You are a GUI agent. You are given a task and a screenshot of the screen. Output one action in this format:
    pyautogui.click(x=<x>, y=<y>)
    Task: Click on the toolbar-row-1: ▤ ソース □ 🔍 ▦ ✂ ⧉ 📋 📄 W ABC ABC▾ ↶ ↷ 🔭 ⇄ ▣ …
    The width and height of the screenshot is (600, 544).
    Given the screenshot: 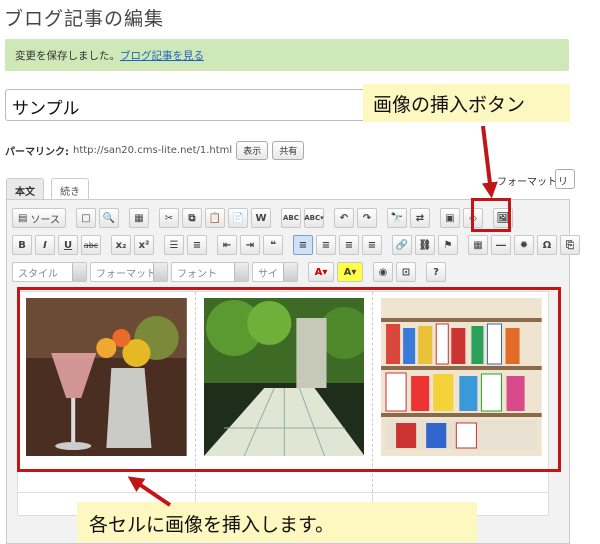 What is the action you would take?
    pyautogui.click(x=262, y=218)
    